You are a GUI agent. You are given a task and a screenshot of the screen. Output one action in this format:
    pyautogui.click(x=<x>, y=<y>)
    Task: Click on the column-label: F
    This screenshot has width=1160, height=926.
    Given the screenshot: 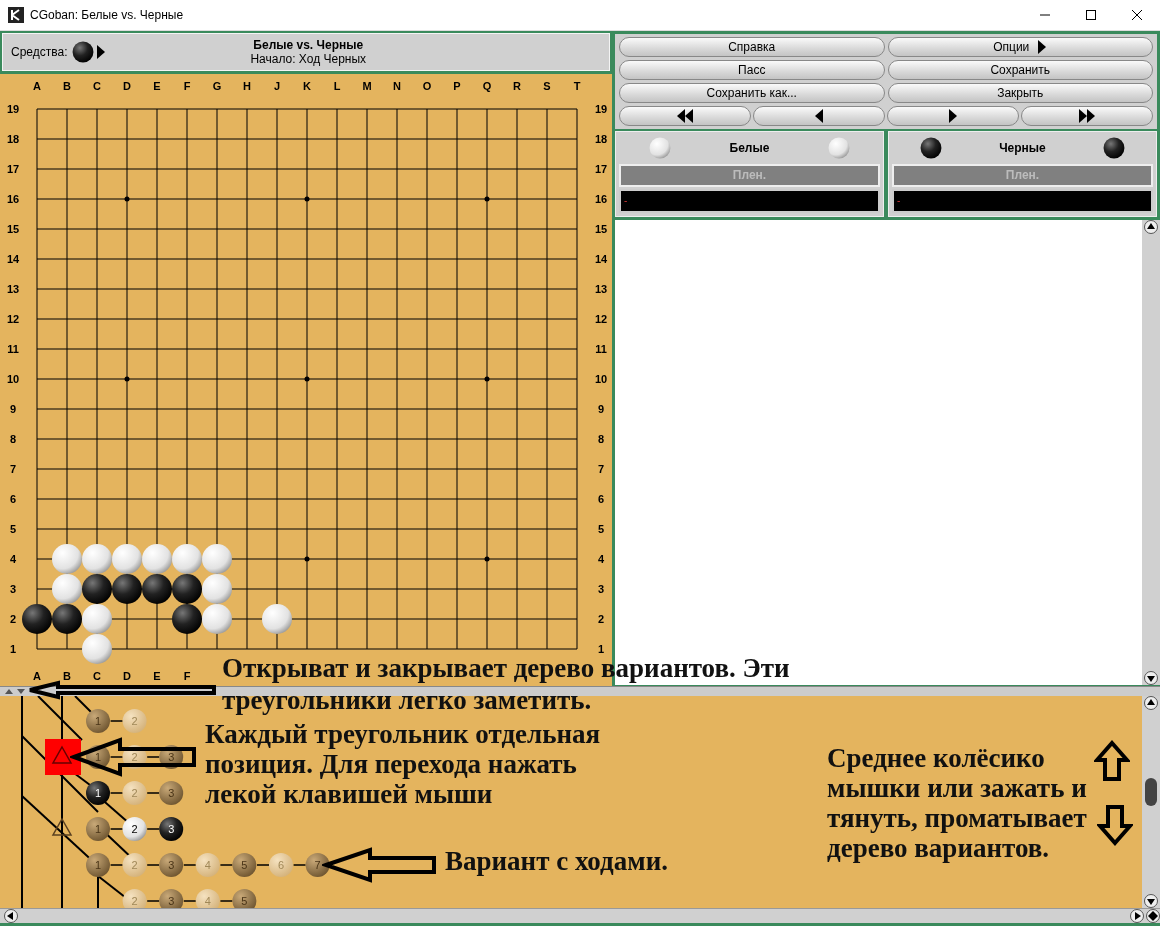 What is the action you would take?
    pyautogui.click(x=187, y=86)
    